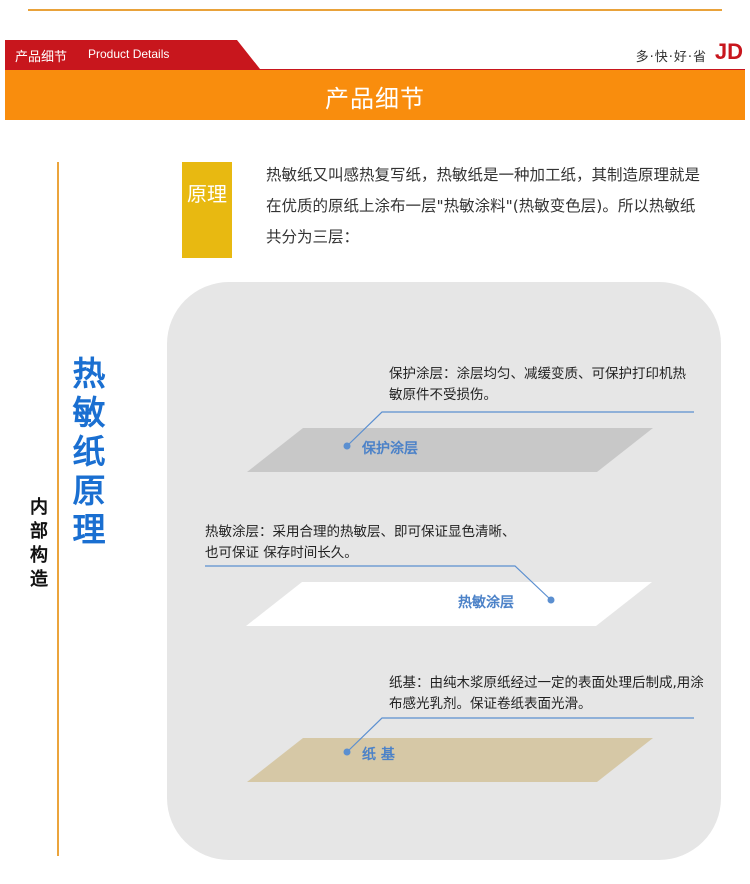 The width and height of the screenshot is (750, 884). I want to click on protective-layer-dot, so click(347, 446).